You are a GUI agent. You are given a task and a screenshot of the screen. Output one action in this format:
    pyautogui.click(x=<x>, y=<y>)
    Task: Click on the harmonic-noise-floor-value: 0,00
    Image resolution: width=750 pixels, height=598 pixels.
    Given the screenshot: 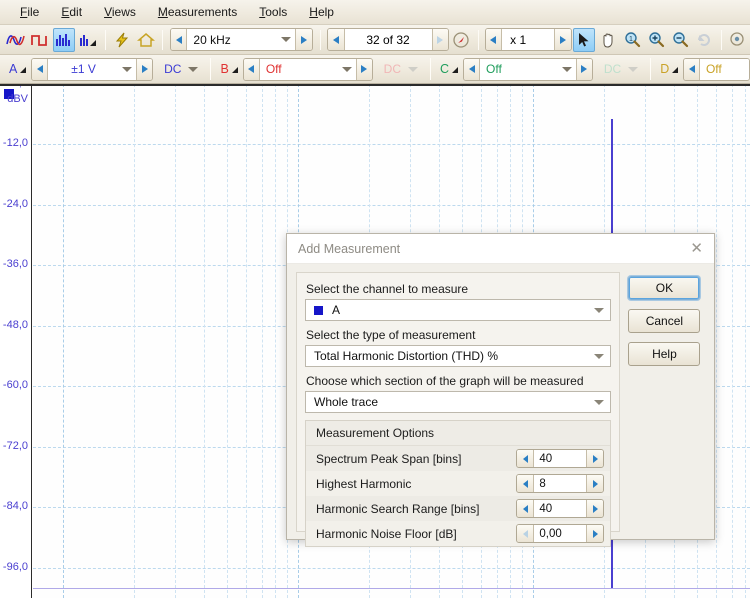 What is the action you would take?
    pyautogui.click(x=560, y=533)
    